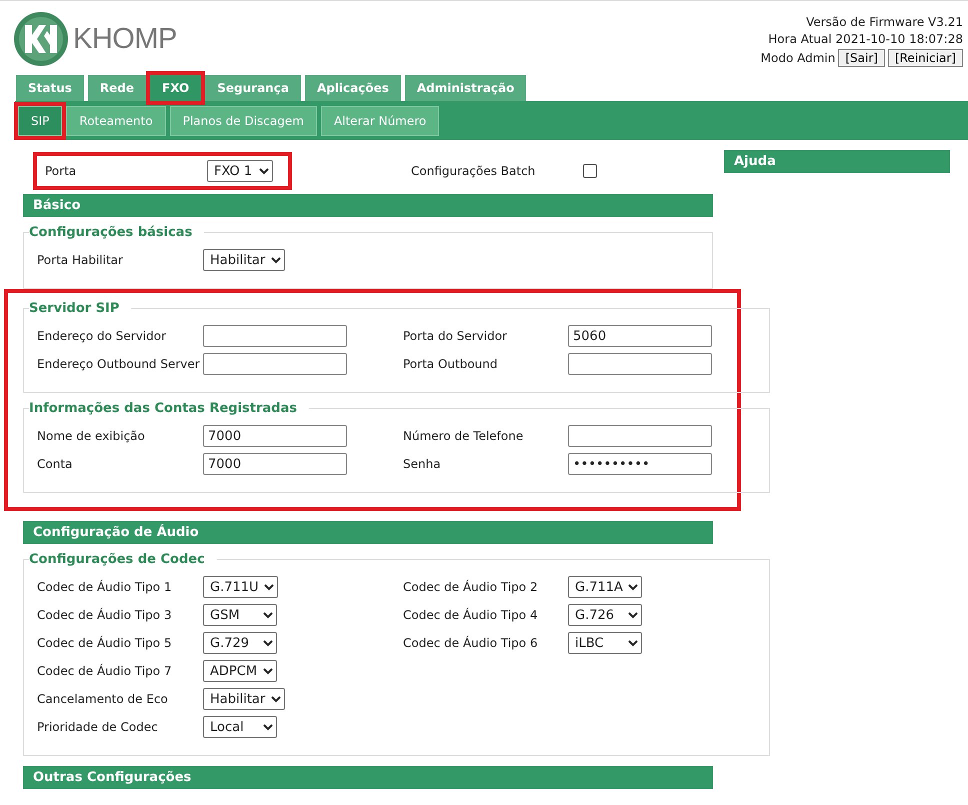  Describe the element at coordinates (119, 364) in the screenshot. I see `field-label: Endereço Outbound Server` at that location.